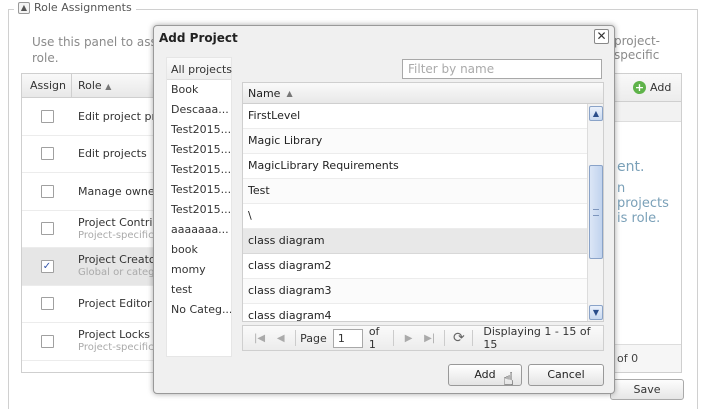 The width and height of the screenshot is (703, 414). Describe the element at coordinates (313, 338) in the screenshot. I see `page-label: Page` at that location.